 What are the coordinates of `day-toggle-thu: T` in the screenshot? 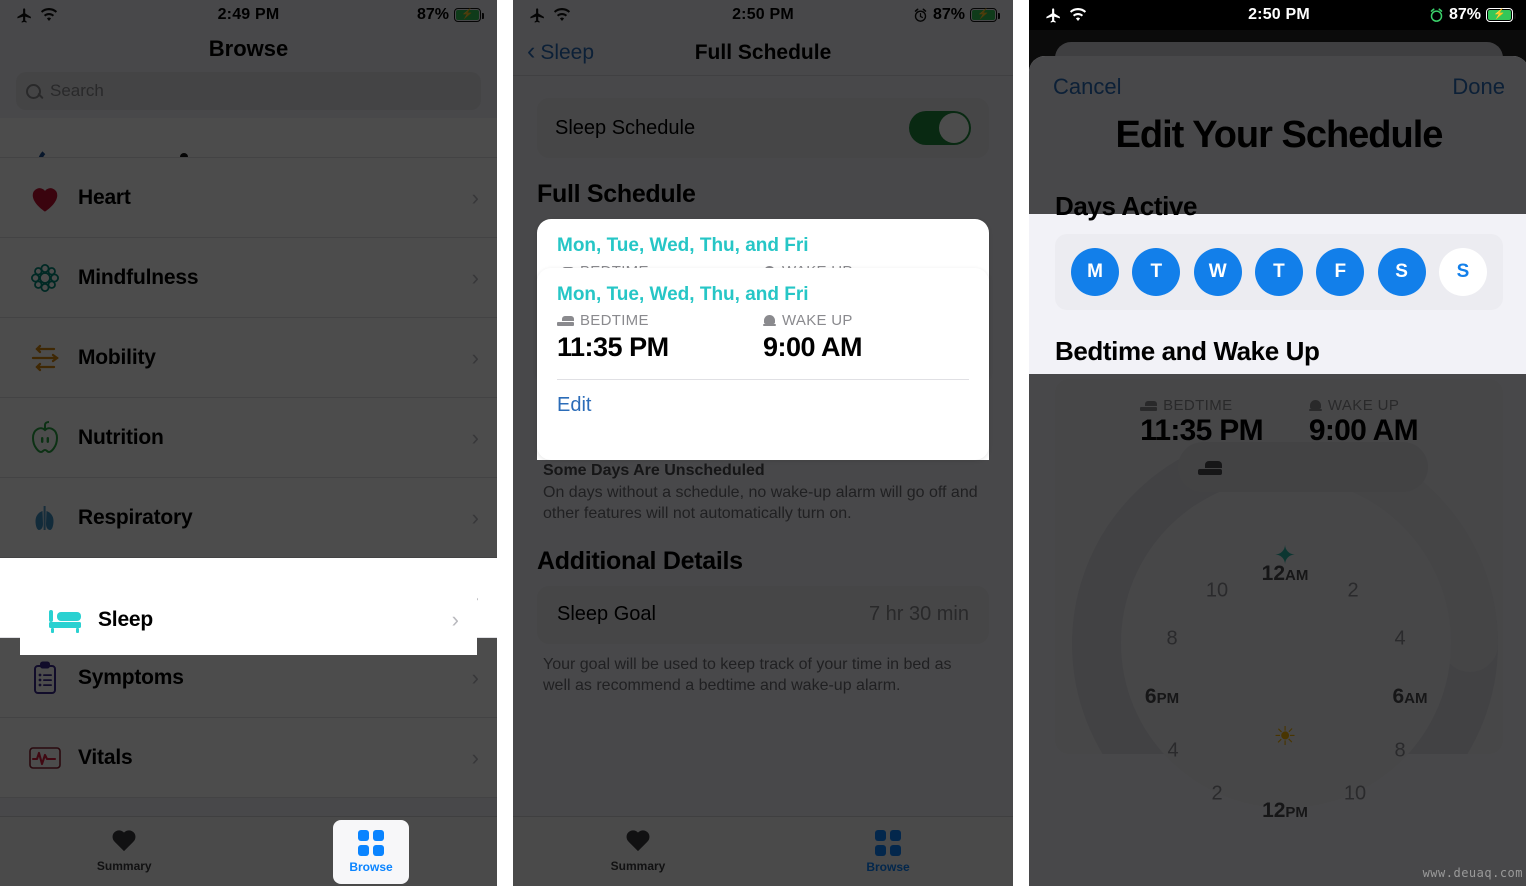 It's located at (1278, 272).